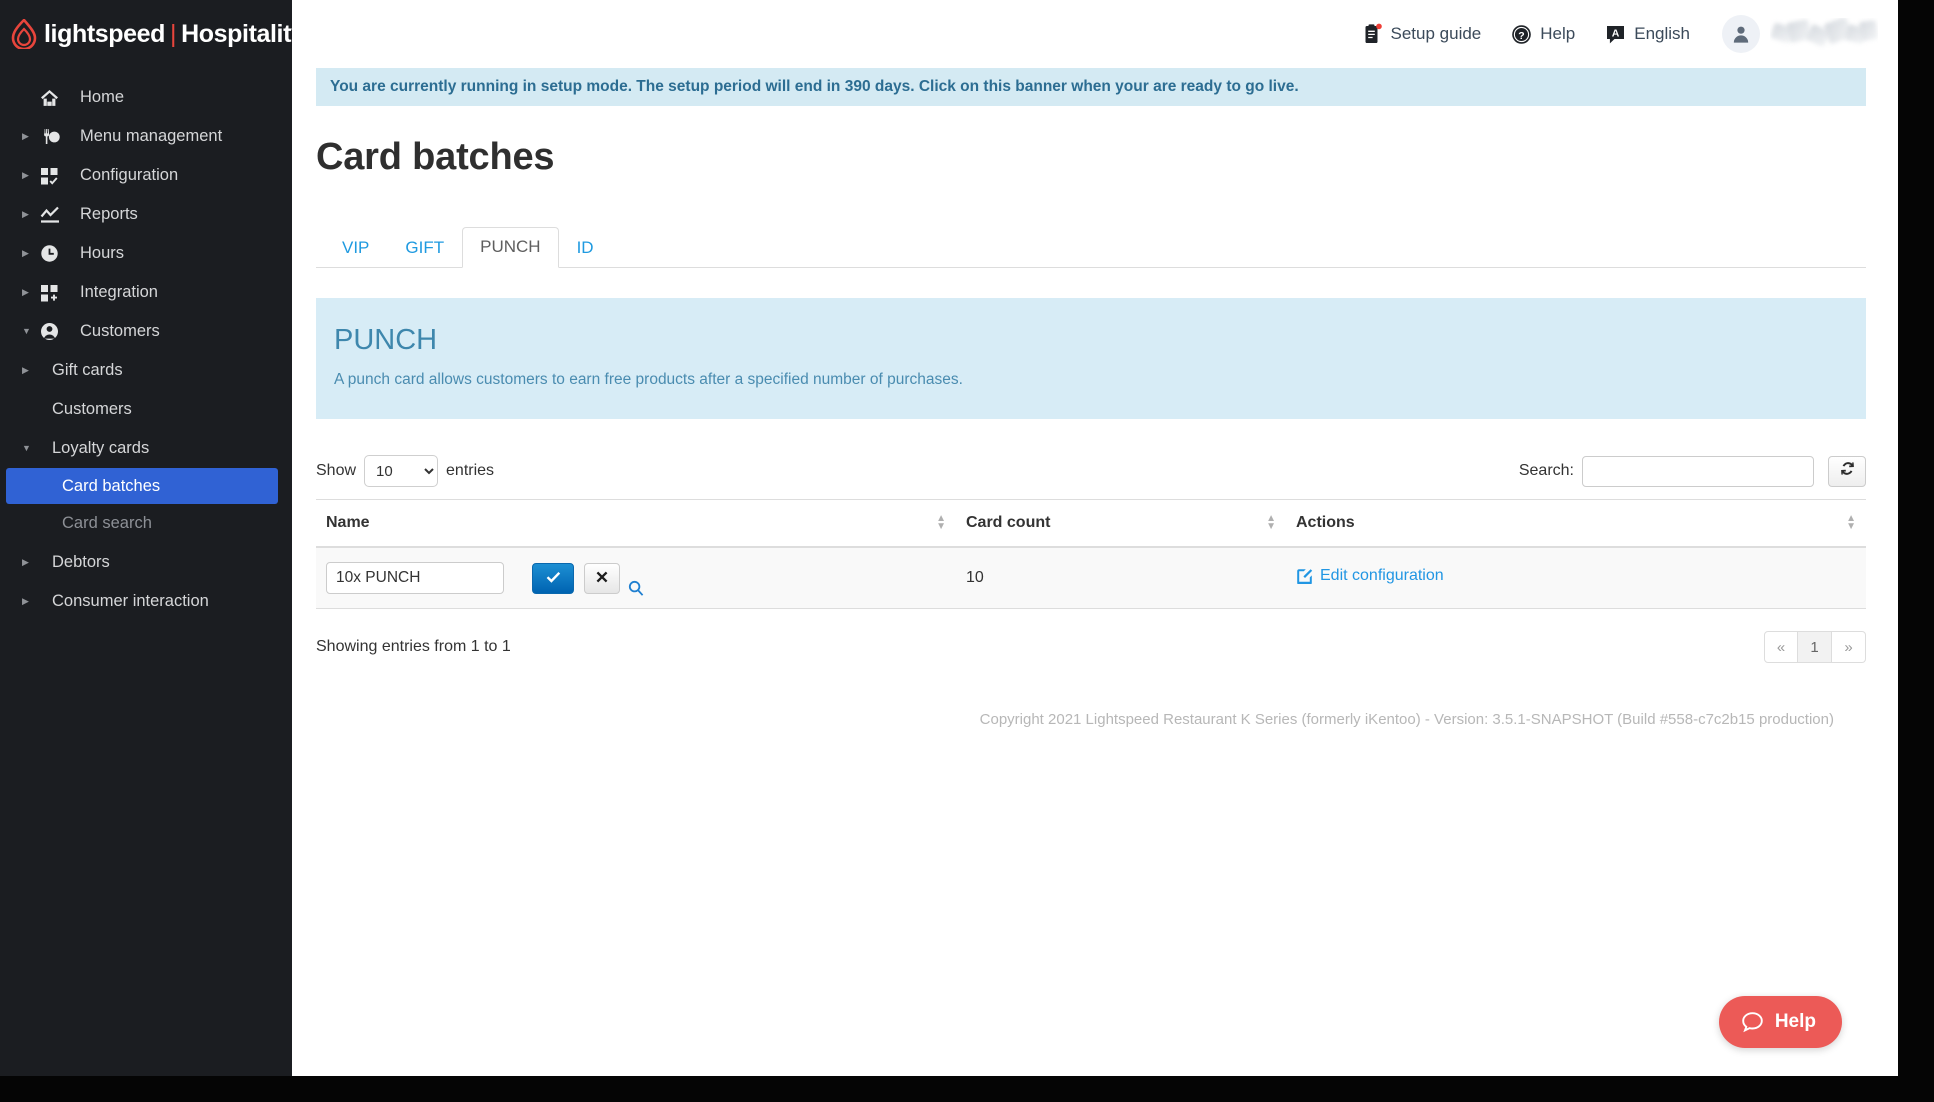 This screenshot has width=1934, height=1102. What do you see at coordinates (54, 98) in the screenshot?
I see `home-icon` at bounding box center [54, 98].